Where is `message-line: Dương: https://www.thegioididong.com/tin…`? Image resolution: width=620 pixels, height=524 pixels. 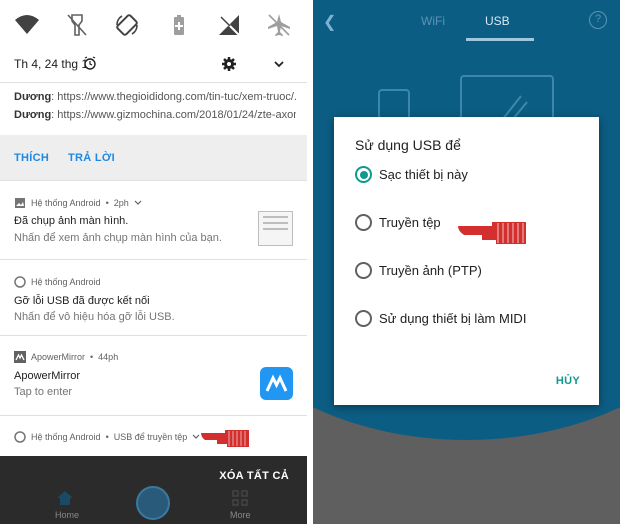
message-line: Dương: https://www.thegioididong.com/tin… is located at coordinates (155, 97).